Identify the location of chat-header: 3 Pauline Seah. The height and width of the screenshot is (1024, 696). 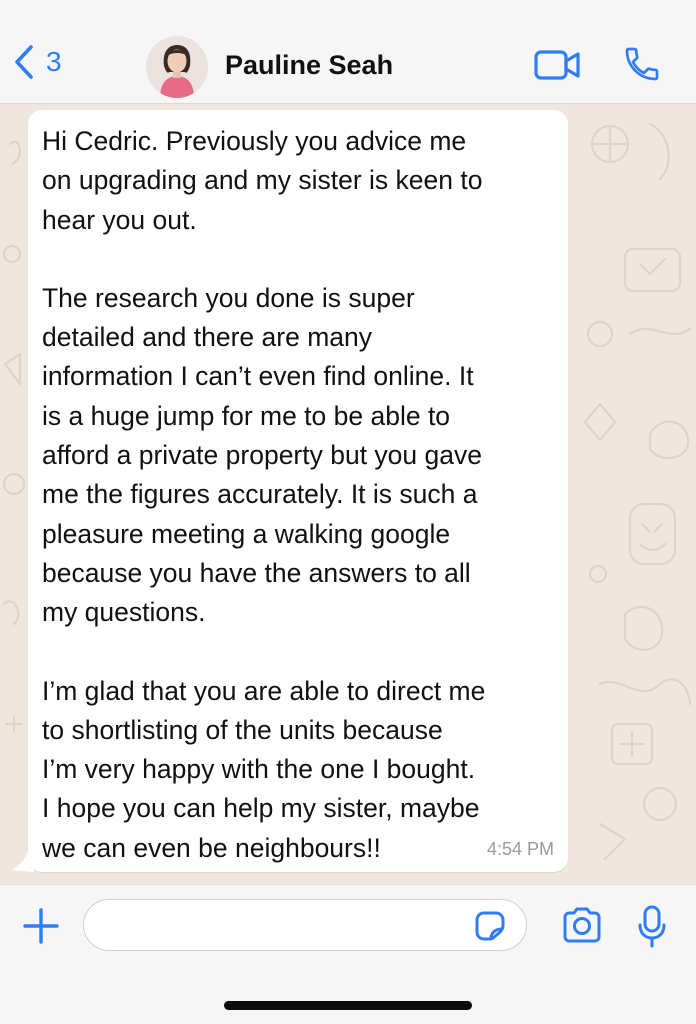
(348, 52).